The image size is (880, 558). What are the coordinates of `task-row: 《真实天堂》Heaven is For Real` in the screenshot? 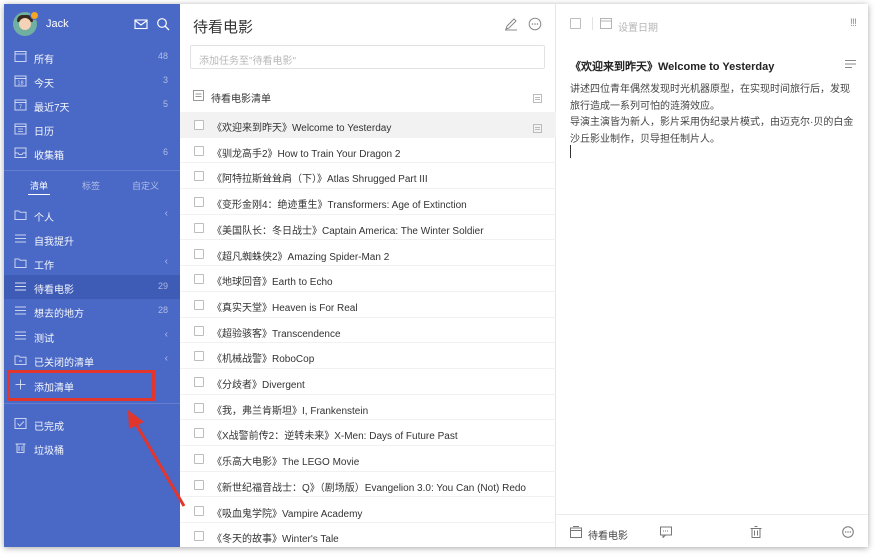 It's located at (368, 305).